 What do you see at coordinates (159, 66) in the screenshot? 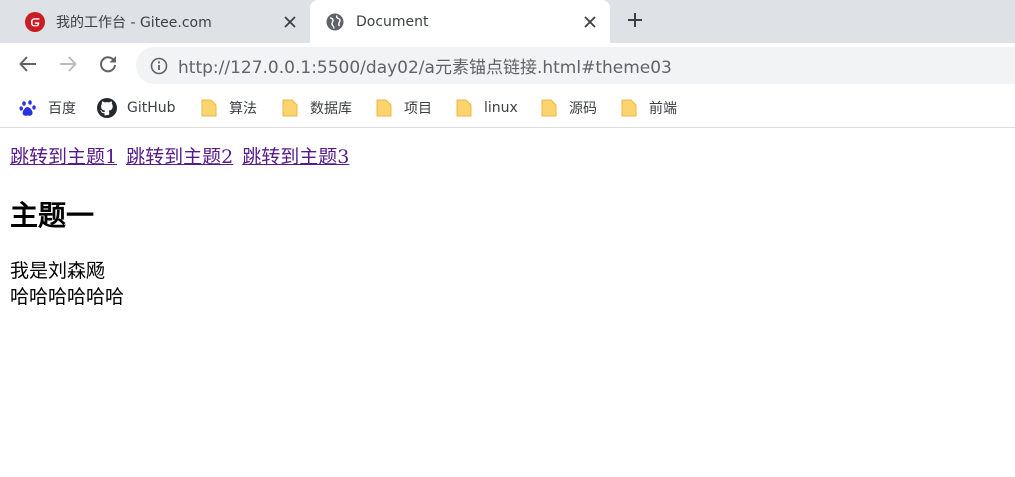
I see `info-icon` at bounding box center [159, 66].